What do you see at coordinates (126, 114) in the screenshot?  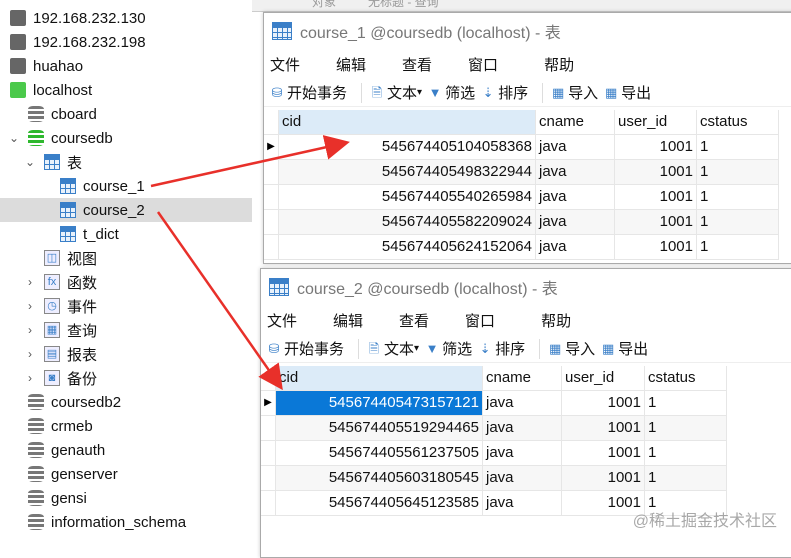 I see `tree-item-cboard: cboard` at bounding box center [126, 114].